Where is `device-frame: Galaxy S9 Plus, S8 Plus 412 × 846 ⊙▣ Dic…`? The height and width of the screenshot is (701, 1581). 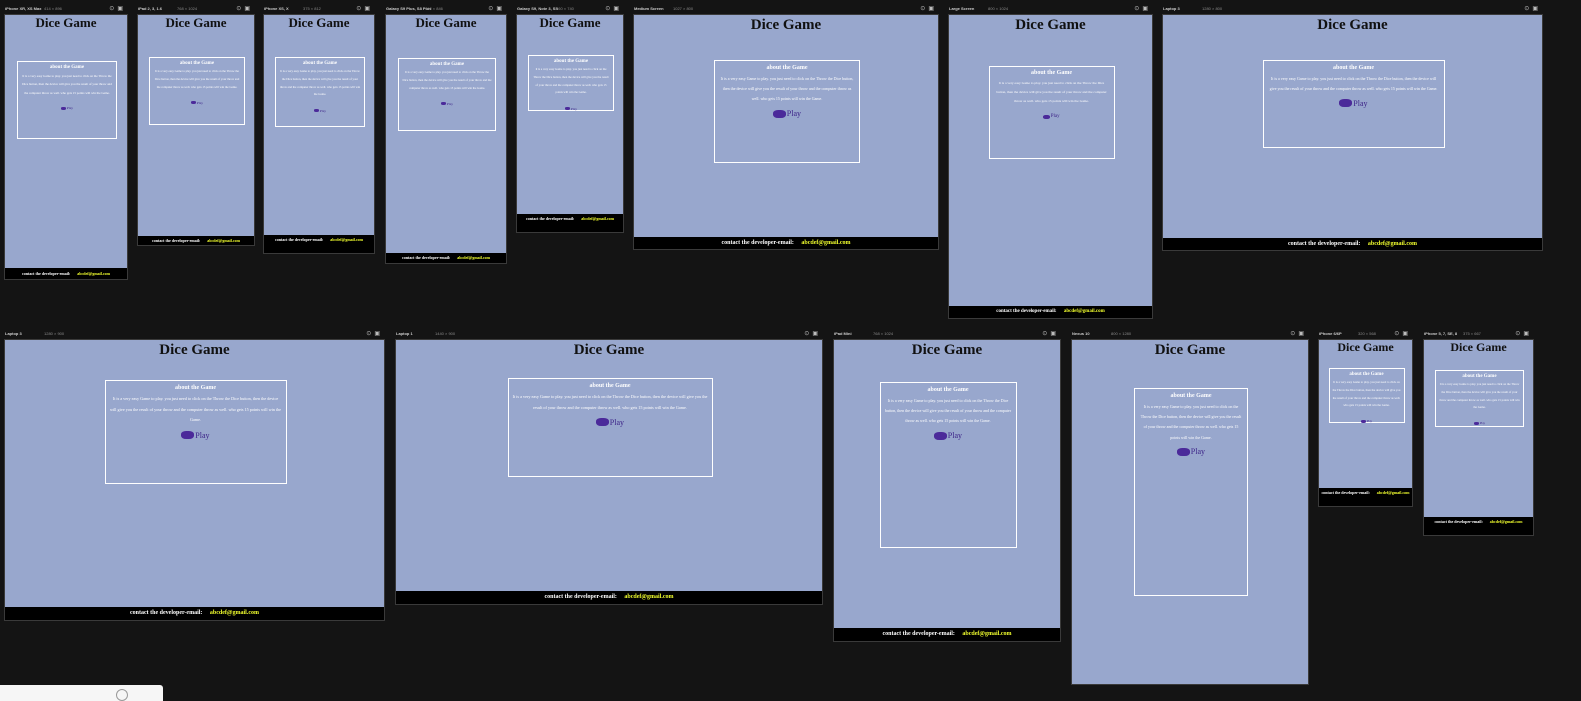 device-frame: Galaxy S9 Plus, S8 Plus 412 × 846 ⊙▣ Dic… is located at coordinates (446, 134).